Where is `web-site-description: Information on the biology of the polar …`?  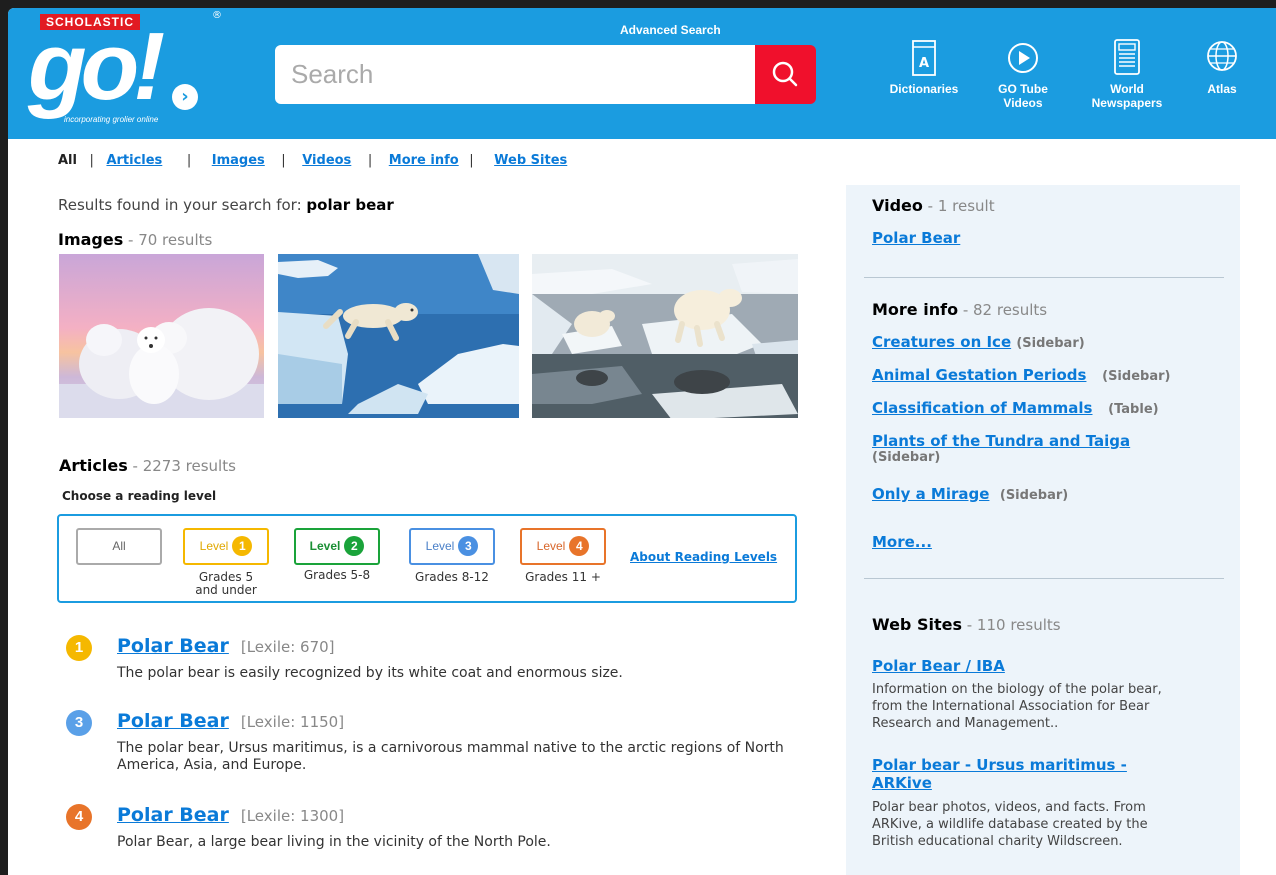
web-site-description: Information on the biology of the polar … is located at coordinates (1017, 706).